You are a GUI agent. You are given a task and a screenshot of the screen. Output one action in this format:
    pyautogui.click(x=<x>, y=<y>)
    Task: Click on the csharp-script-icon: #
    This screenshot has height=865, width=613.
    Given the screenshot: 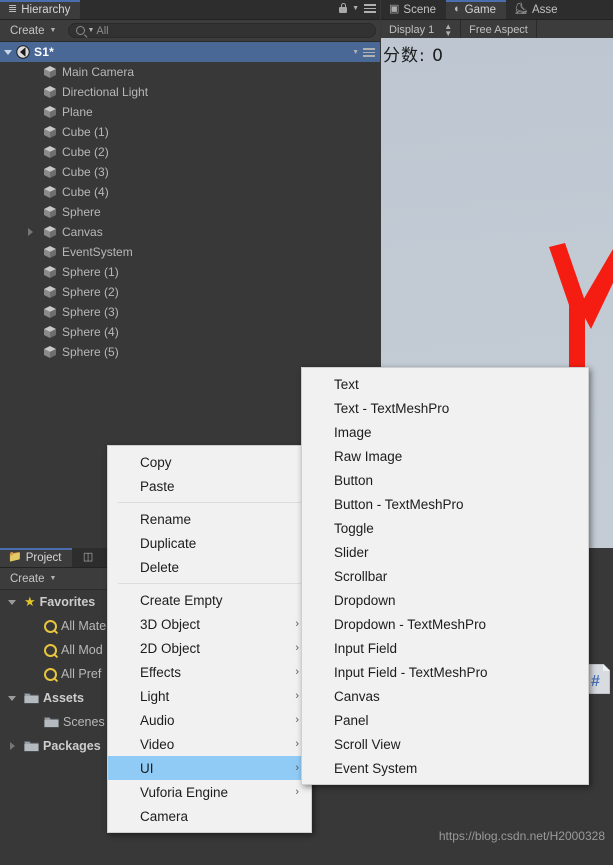 What is the action you would take?
    pyautogui.click(x=598, y=679)
    